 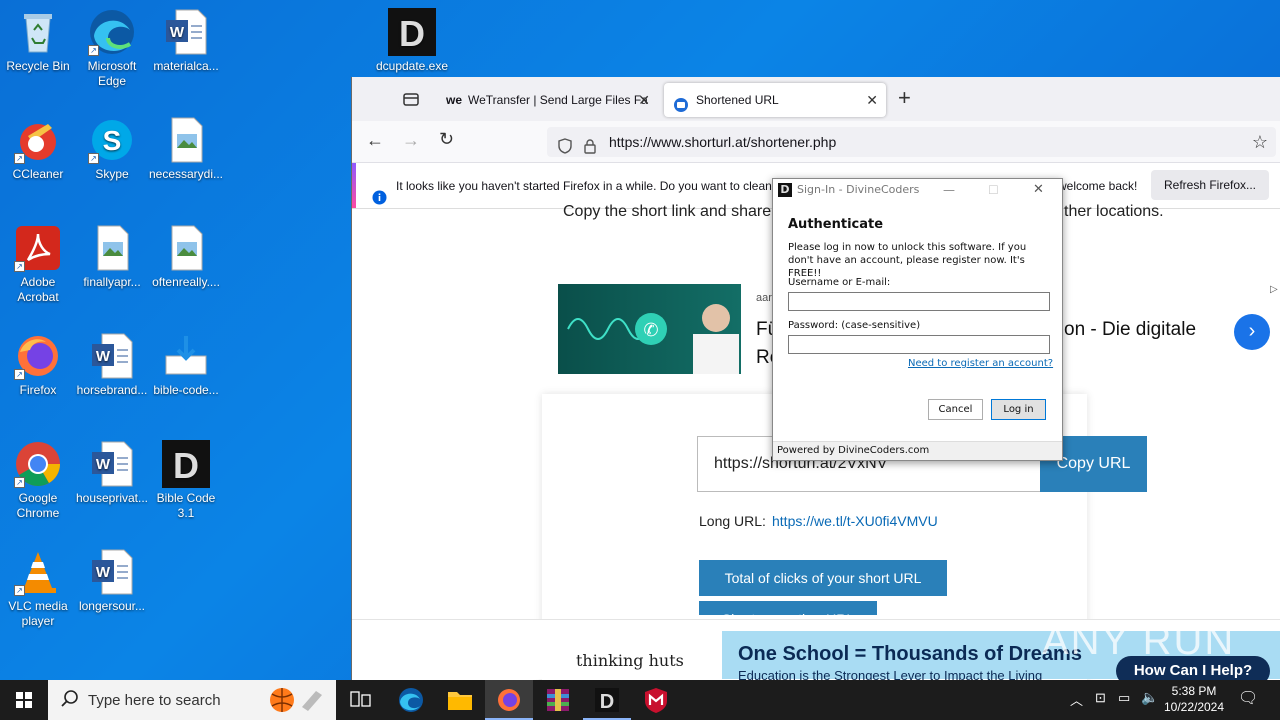 What do you see at coordinates (1274, 289) in the screenshot?
I see `adchoices-icon: ▷` at bounding box center [1274, 289].